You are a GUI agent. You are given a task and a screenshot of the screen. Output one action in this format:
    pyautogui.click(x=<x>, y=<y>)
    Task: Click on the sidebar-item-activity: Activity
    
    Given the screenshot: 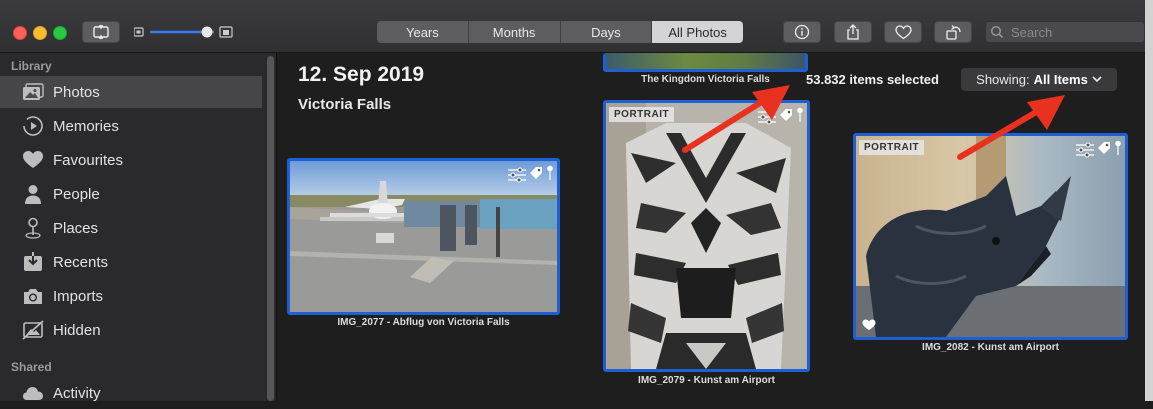 What is the action you would take?
    pyautogui.click(x=131, y=393)
    